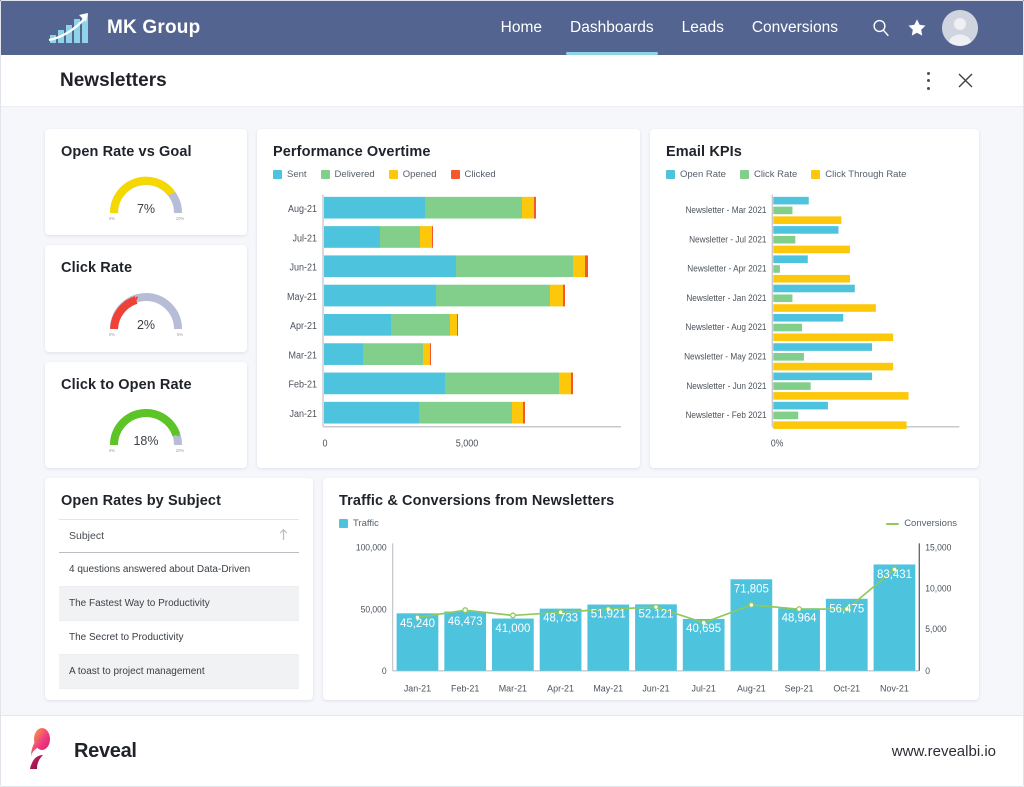 This screenshot has width=1024, height=787. What do you see at coordinates (352, 152) in the screenshot?
I see `widget-title: Performance Overtime` at bounding box center [352, 152].